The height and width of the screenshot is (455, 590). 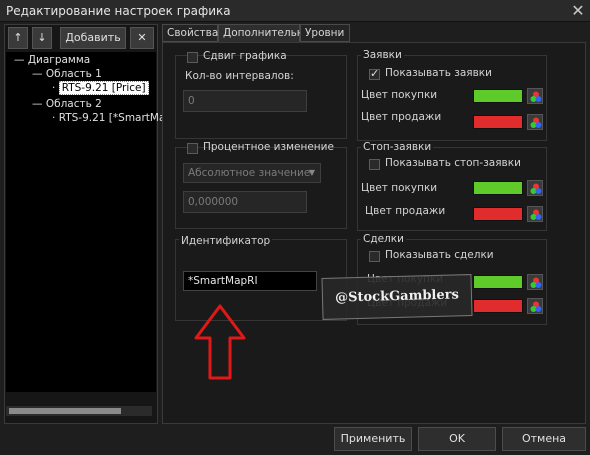 What do you see at coordinates (544, 439) in the screenshot?
I see `cancel-button: Отмена` at bounding box center [544, 439].